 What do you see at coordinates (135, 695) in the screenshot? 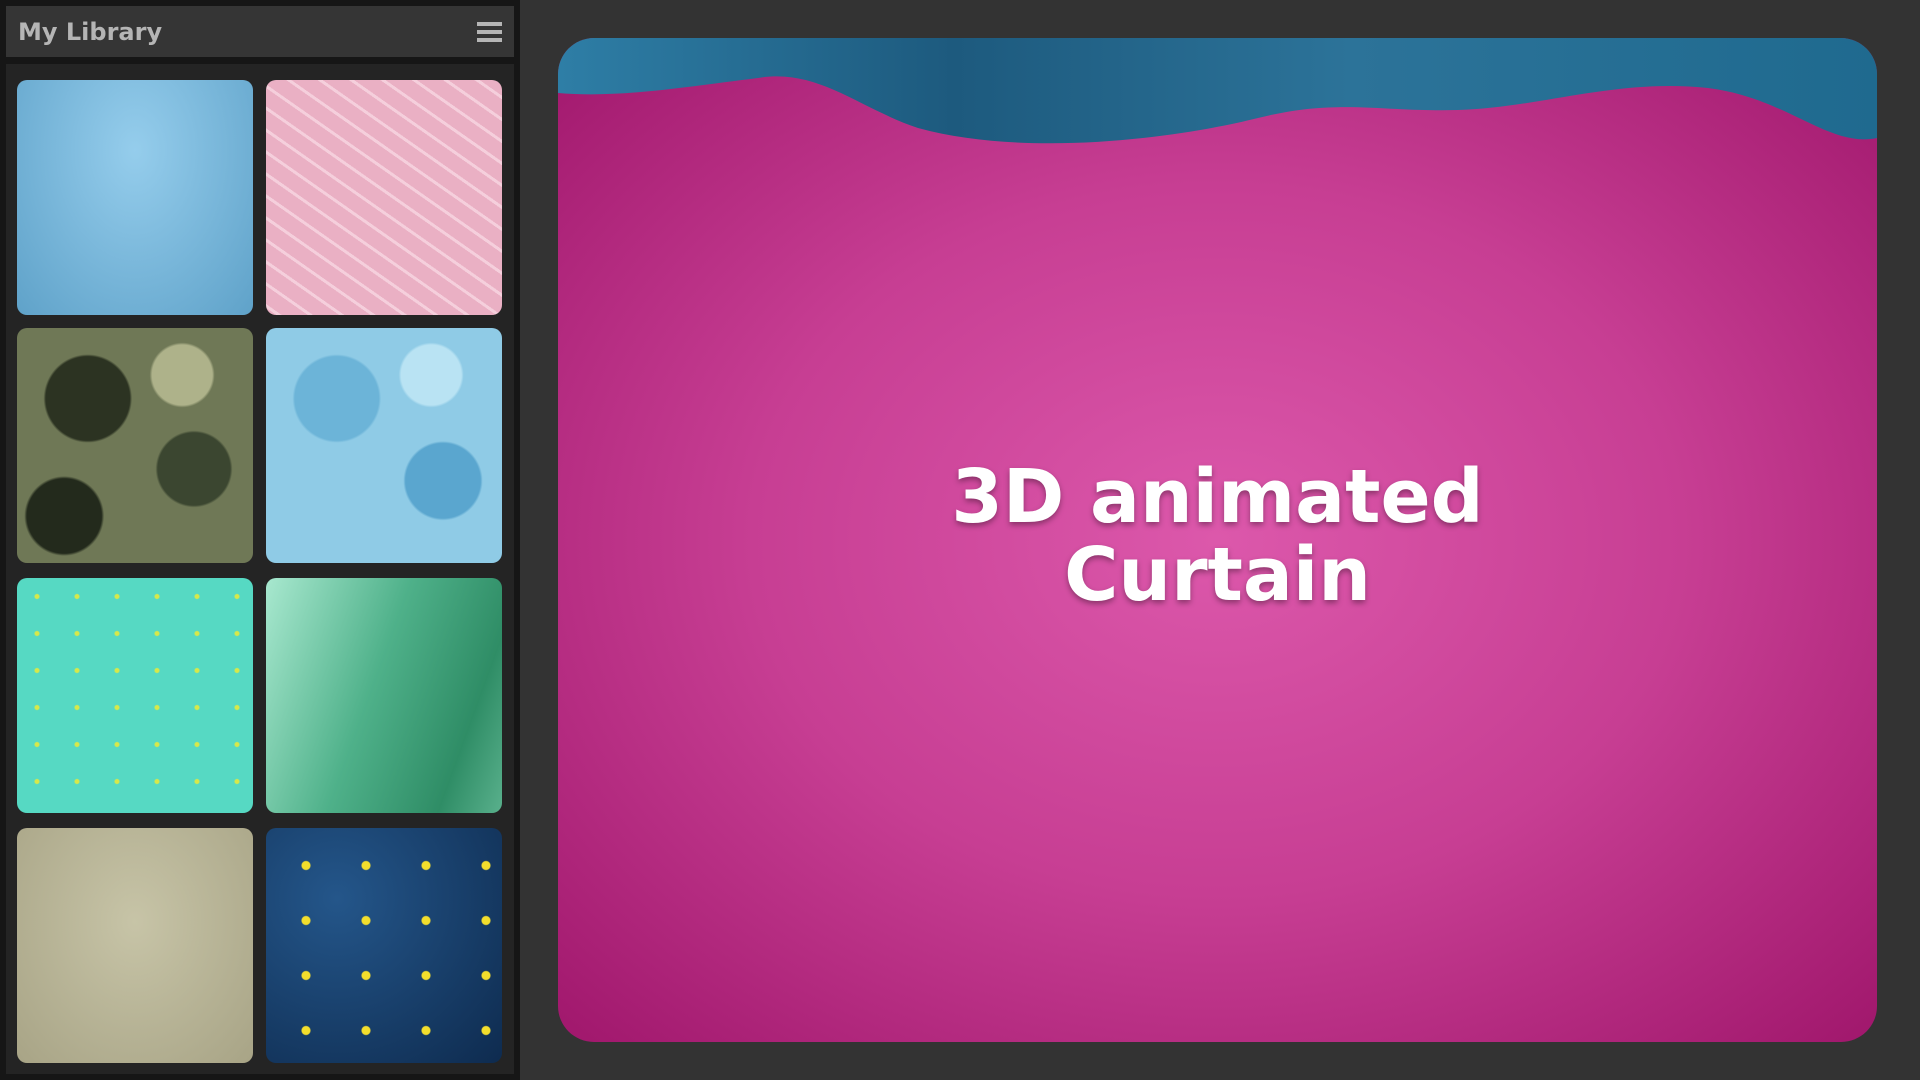
I see `thumbnail-turquoise-confetti` at bounding box center [135, 695].